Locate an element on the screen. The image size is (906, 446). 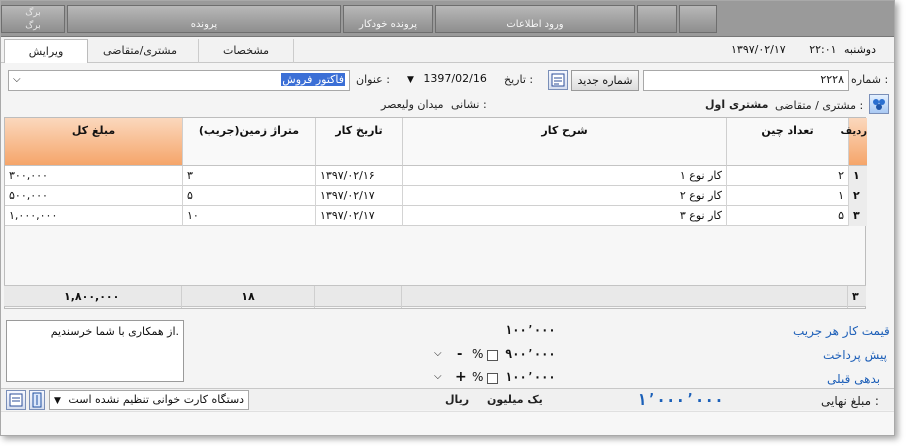
price-per-jerib-value: ۱۰۰٬۰۰۰ is located at coordinates (530, 330).